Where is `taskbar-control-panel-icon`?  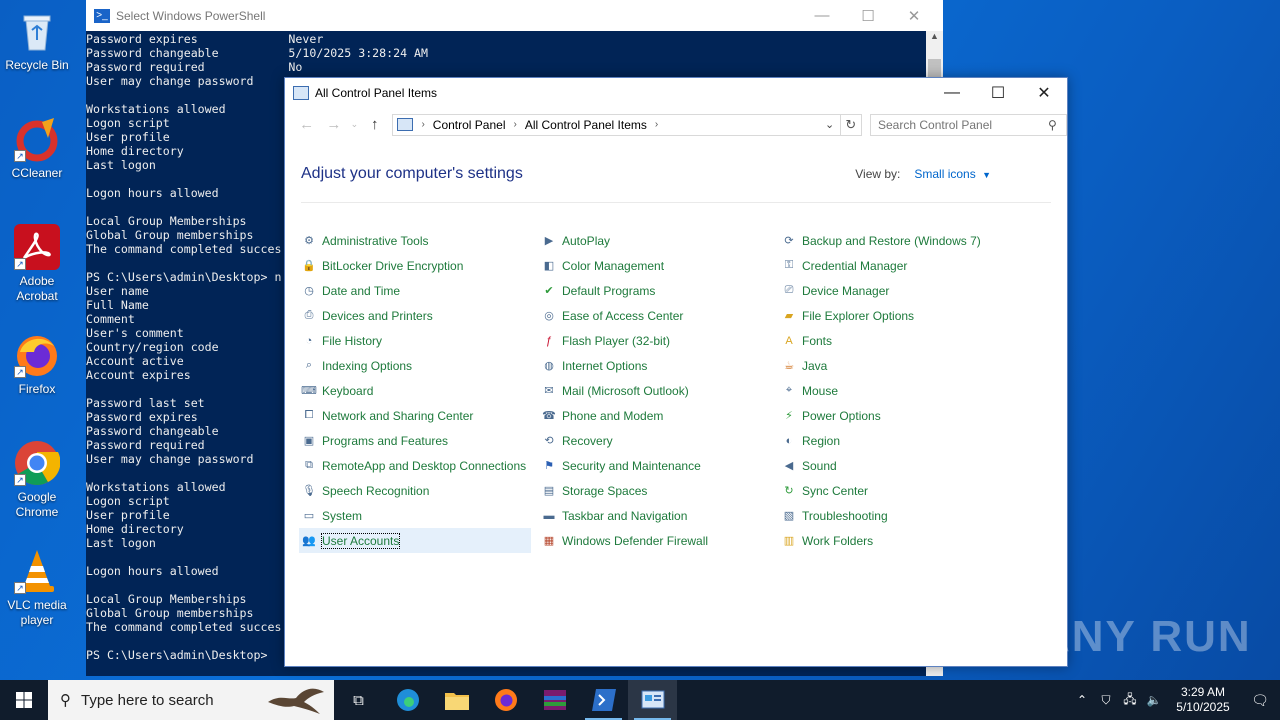 taskbar-control-panel-icon is located at coordinates (652, 700).